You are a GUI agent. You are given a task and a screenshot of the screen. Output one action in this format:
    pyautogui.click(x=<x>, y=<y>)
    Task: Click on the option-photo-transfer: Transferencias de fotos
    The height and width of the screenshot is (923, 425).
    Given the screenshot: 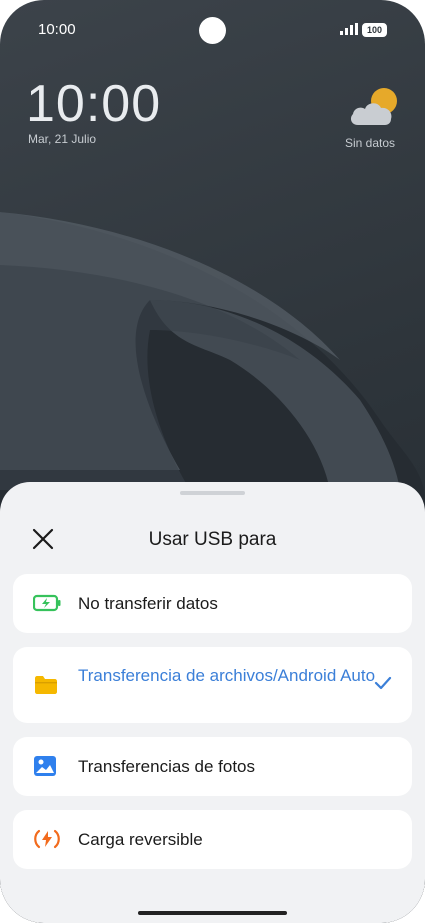 What is the action you would take?
    pyautogui.click(x=212, y=766)
    